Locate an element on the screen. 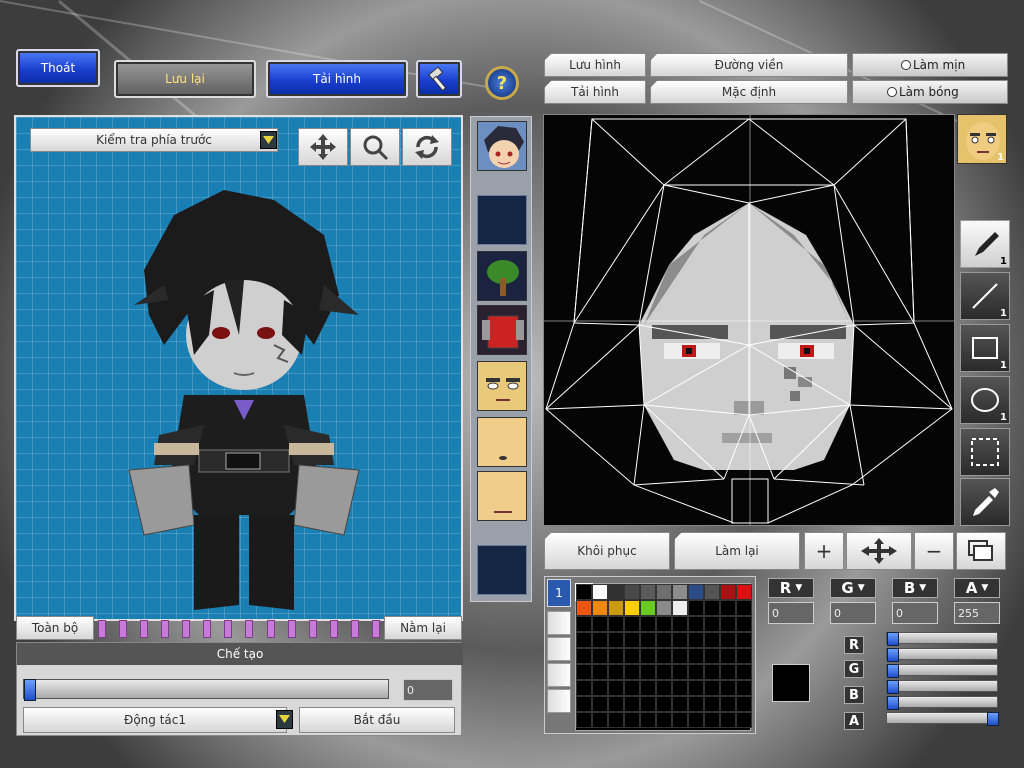  create-progress-slider is located at coordinates (206, 690).